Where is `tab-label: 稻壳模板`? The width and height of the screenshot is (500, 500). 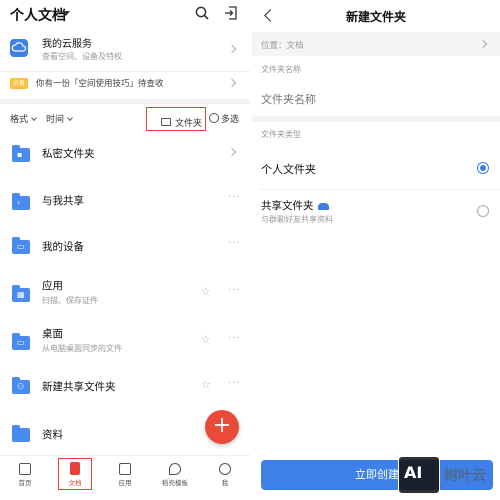
tab-label: 稻壳模板 is located at coordinates (175, 483).